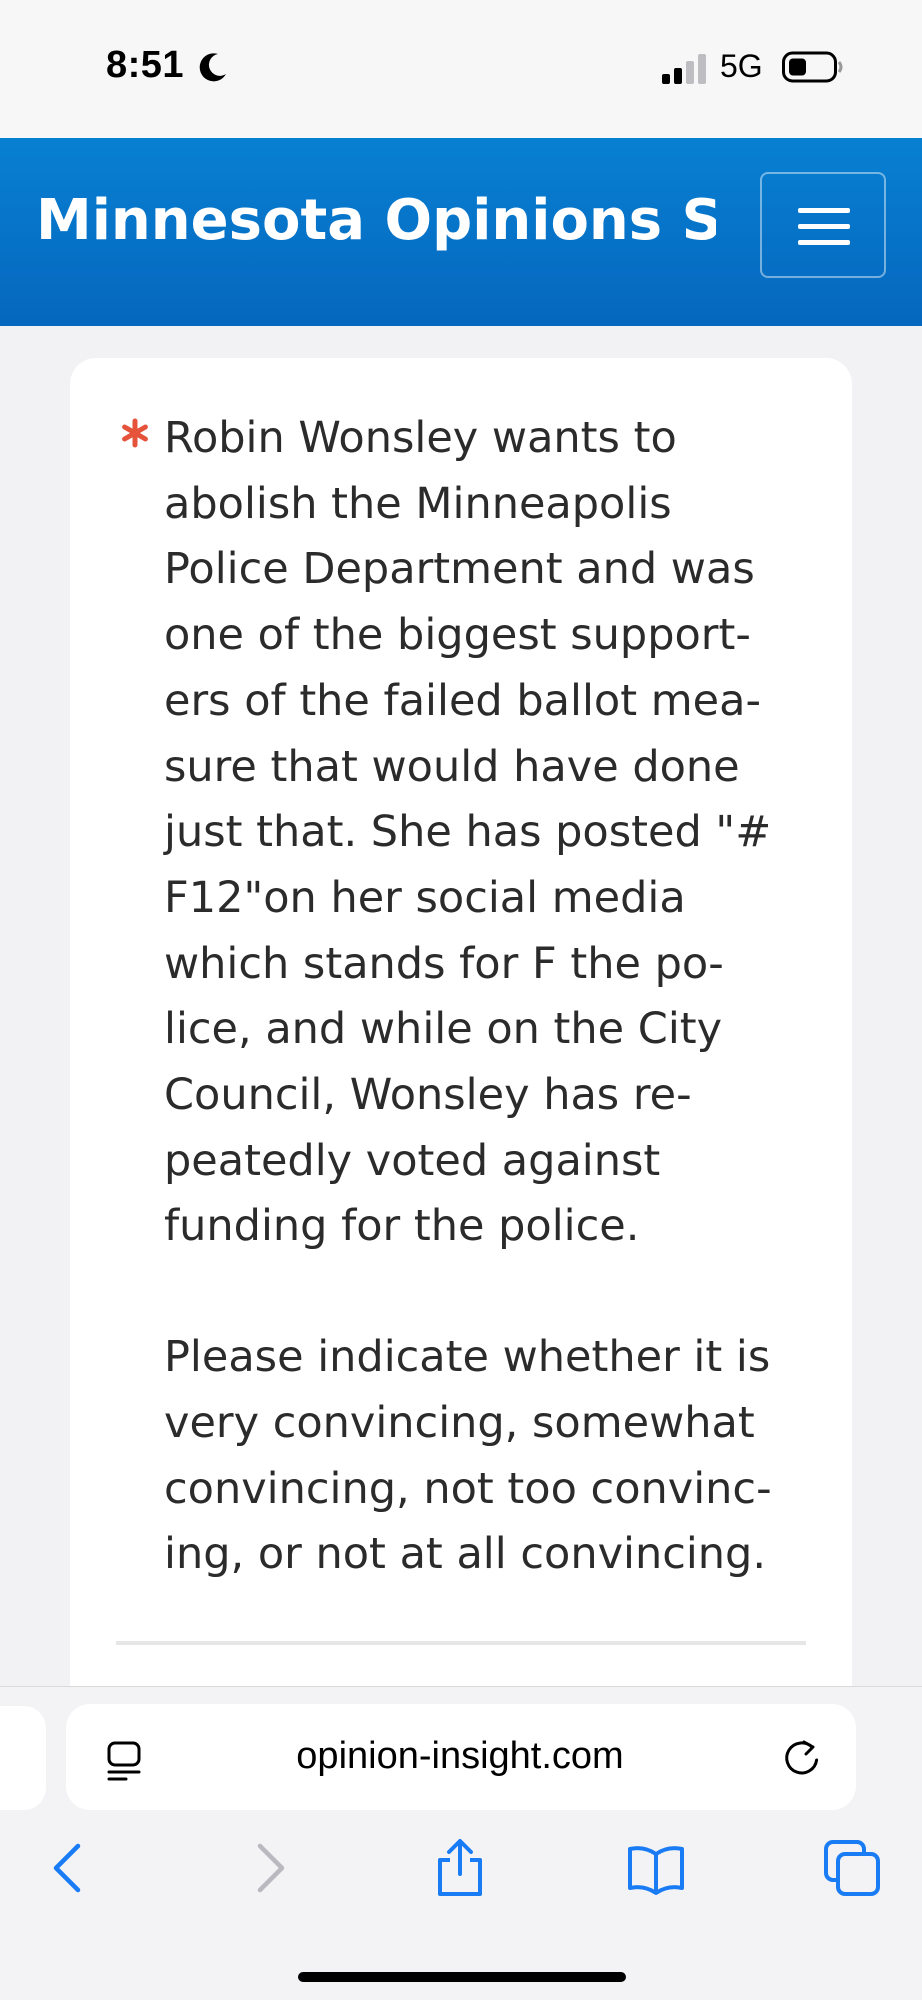 The height and width of the screenshot is (2000, 922). I want to click on share-icon, so click(460, 1868).